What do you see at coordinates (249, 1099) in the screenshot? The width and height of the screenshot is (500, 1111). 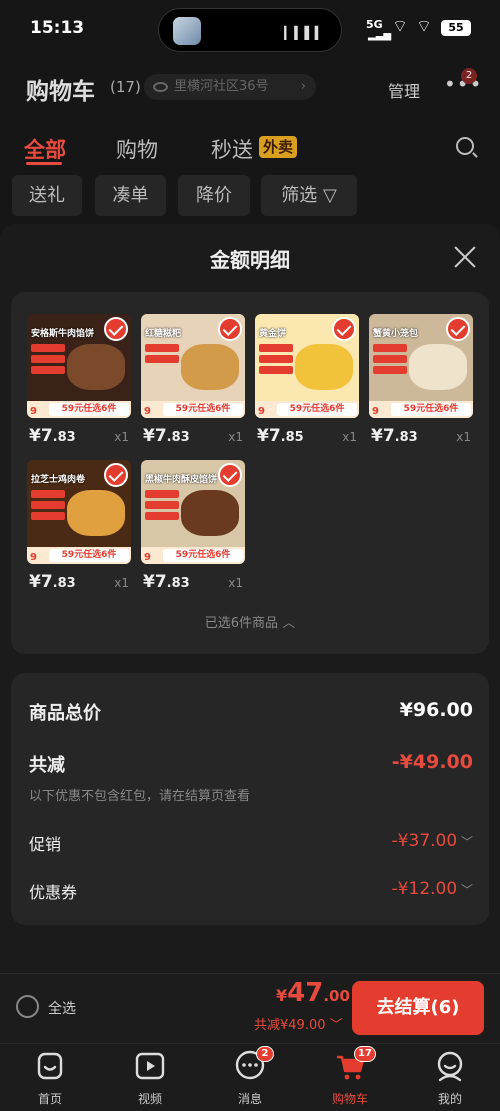 I see `nav-label: 消息` at bounding box center [249, 1099].